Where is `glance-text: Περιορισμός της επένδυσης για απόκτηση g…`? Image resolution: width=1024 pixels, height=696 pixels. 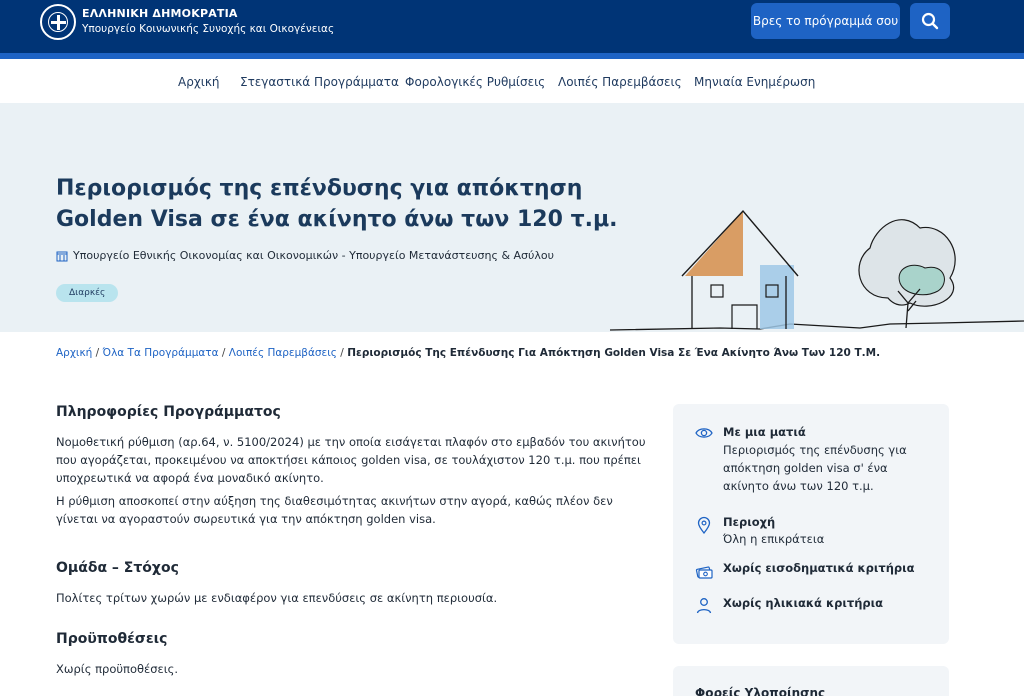 glance-text: Περιορισμός της επένδυσης για απόκτηση g… is located at coordinates (815, 468).